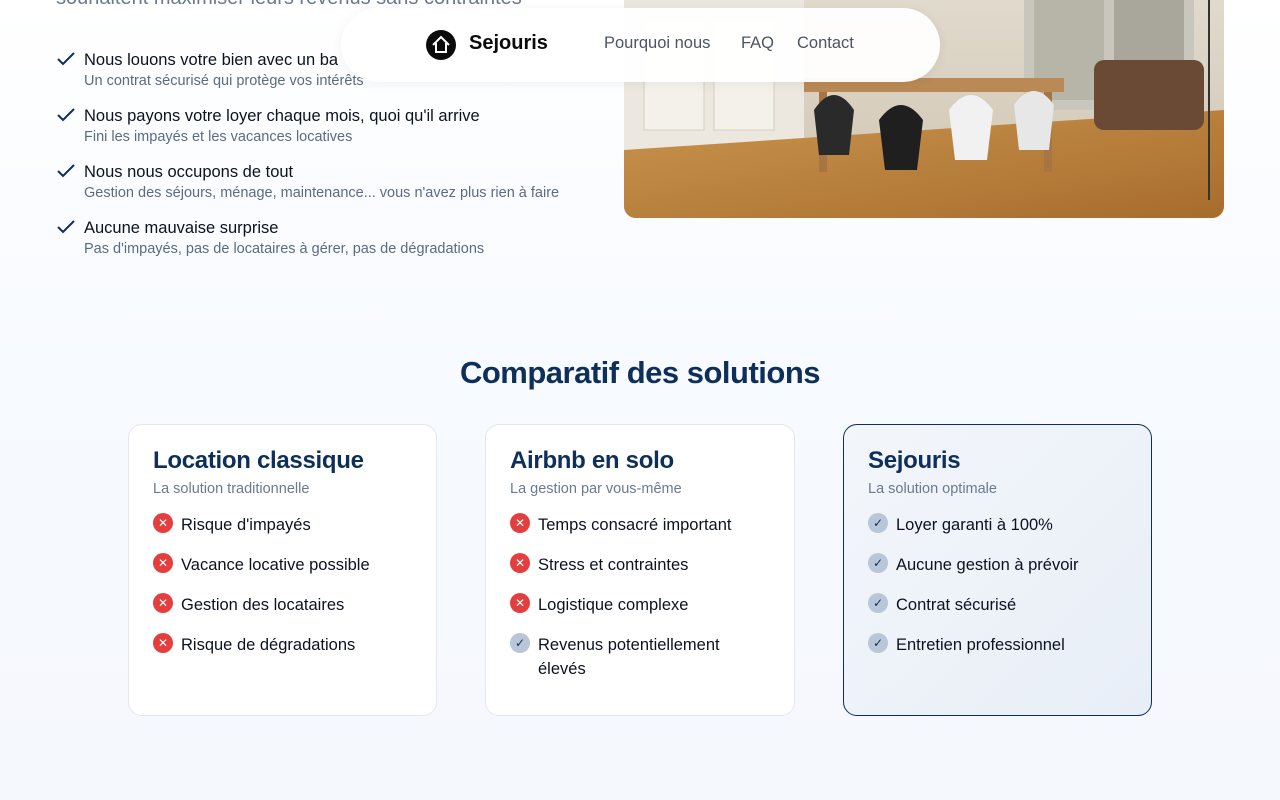  Describe the element at coordinates (258, 460) in the screenshot. I see `card-title: Location classique` at that location.